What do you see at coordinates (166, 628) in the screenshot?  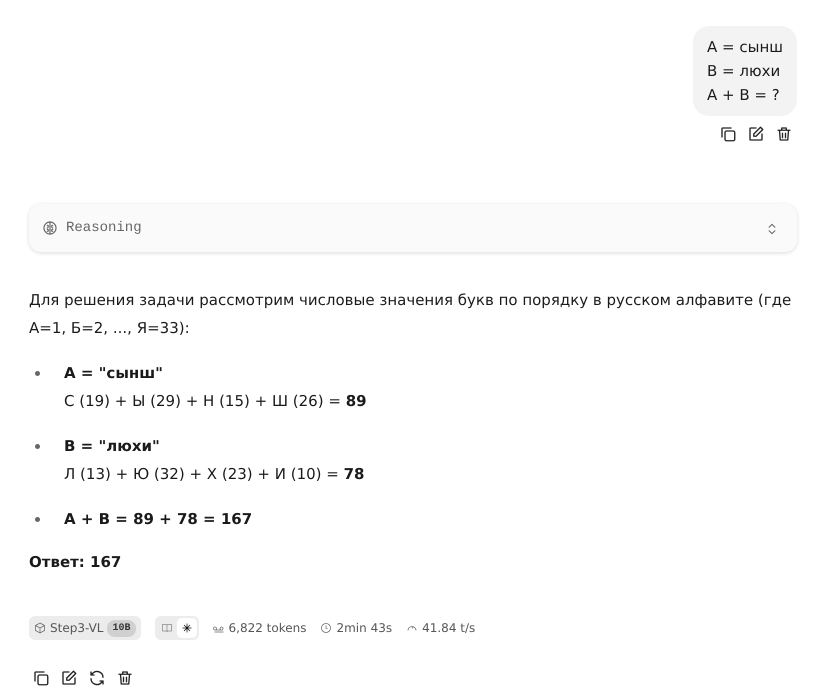 I see `book-icon` at bounding box center [166, 628].